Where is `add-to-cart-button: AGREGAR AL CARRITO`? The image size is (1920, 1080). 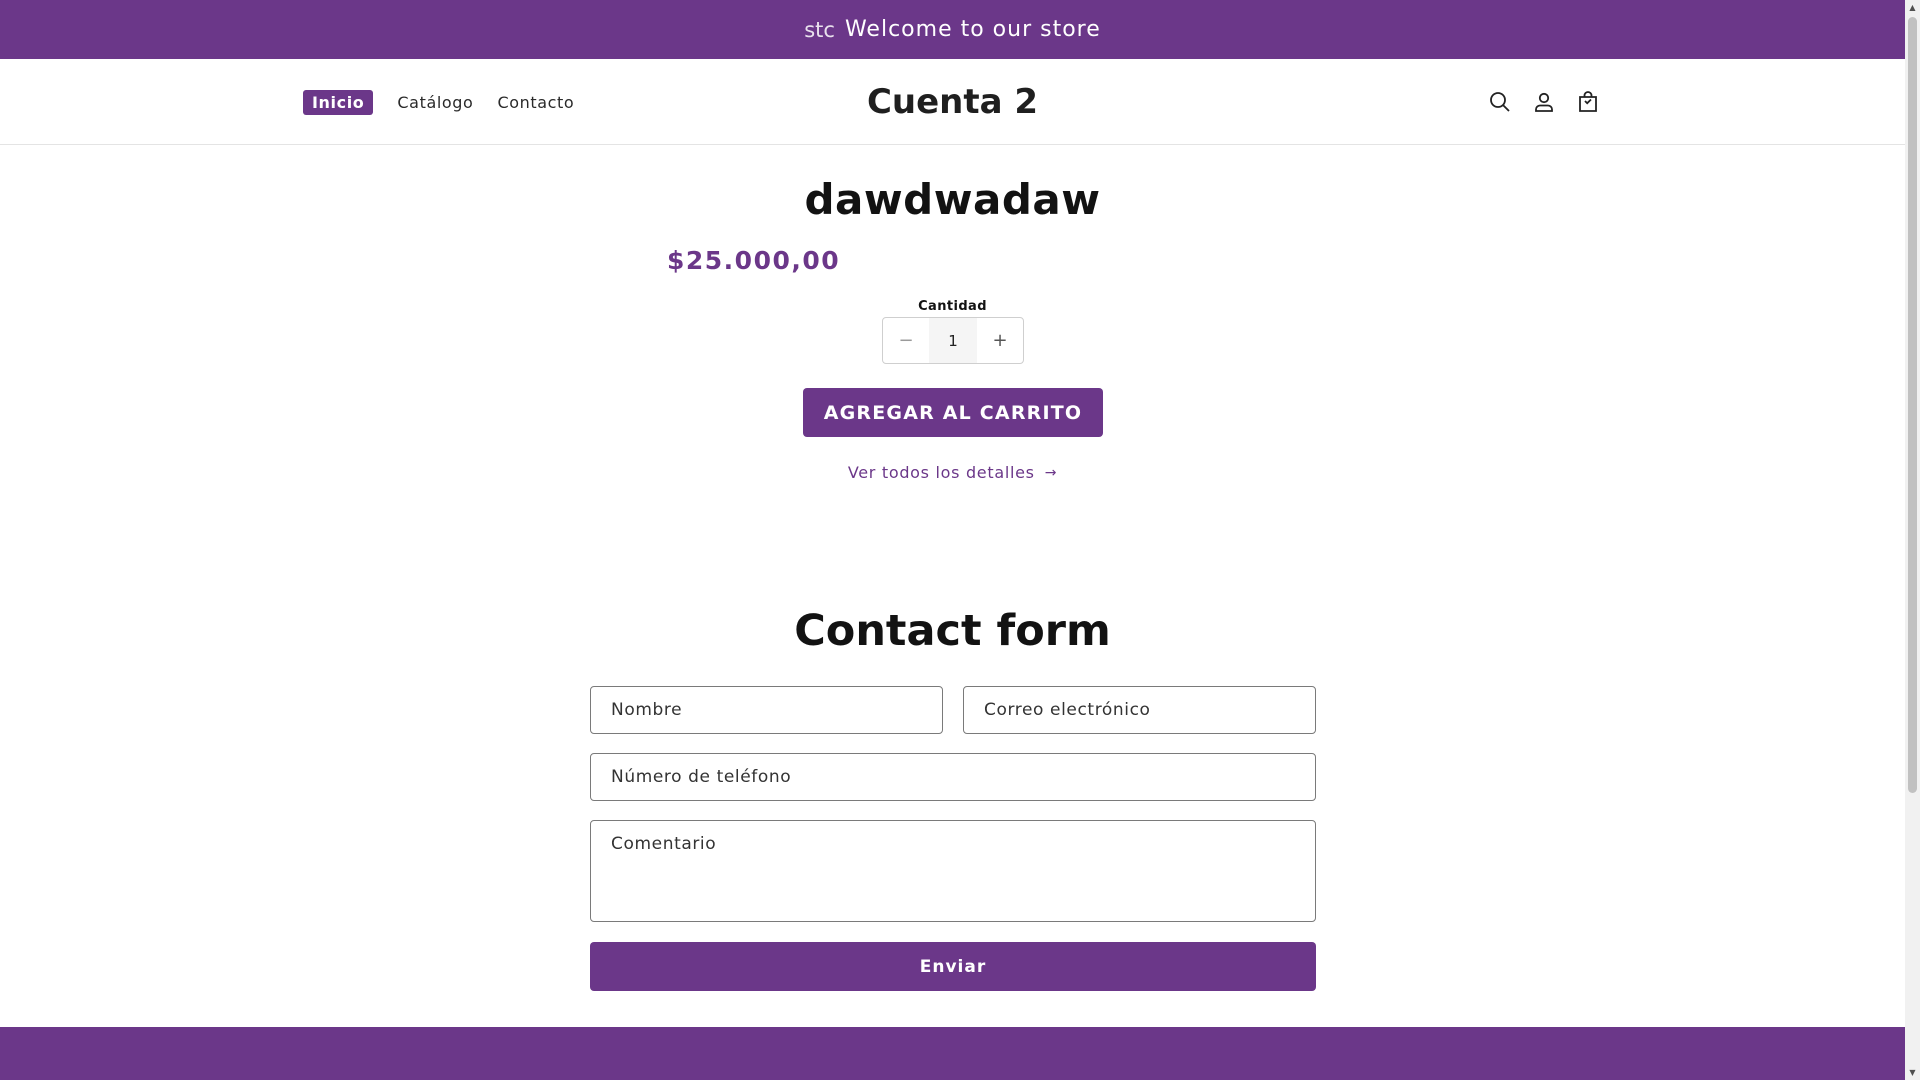
add-to-cart-button: AGREGAR AL CARRITO is located at coordinates (953, 412).